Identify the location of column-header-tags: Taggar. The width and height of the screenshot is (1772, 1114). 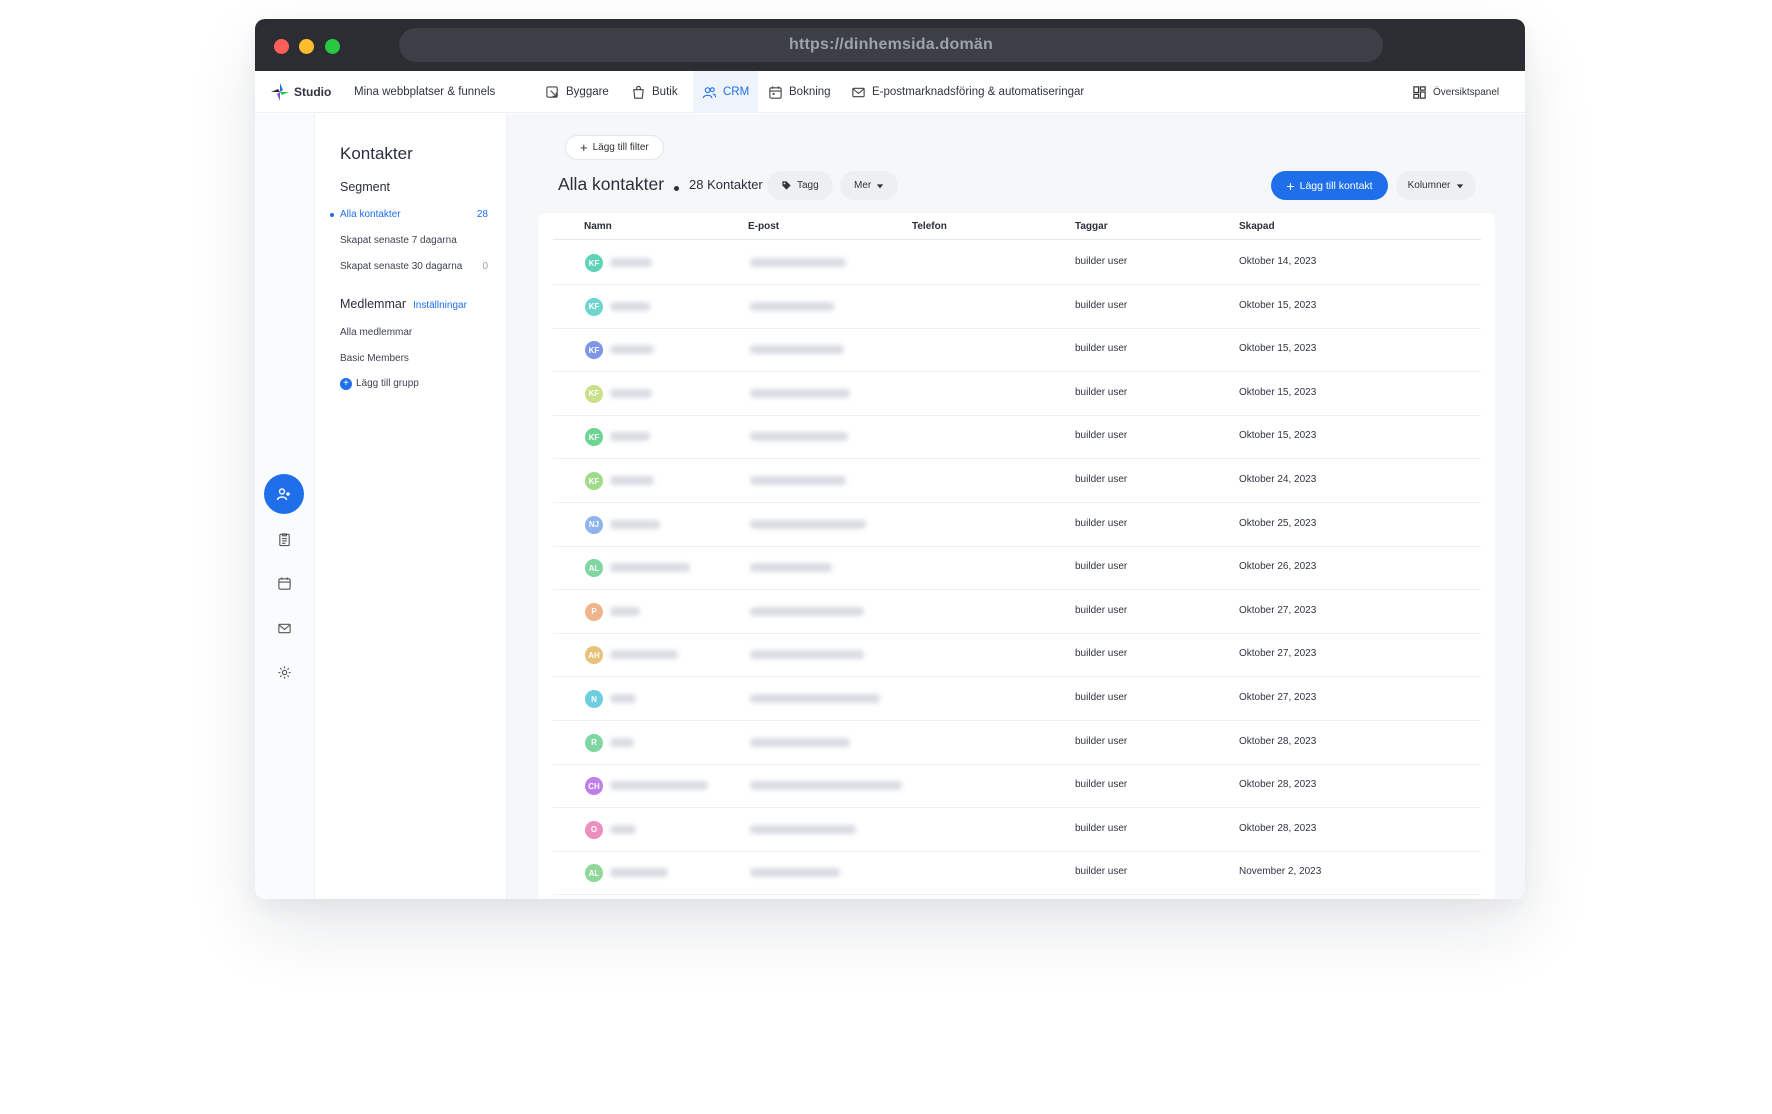
(1091, 226).